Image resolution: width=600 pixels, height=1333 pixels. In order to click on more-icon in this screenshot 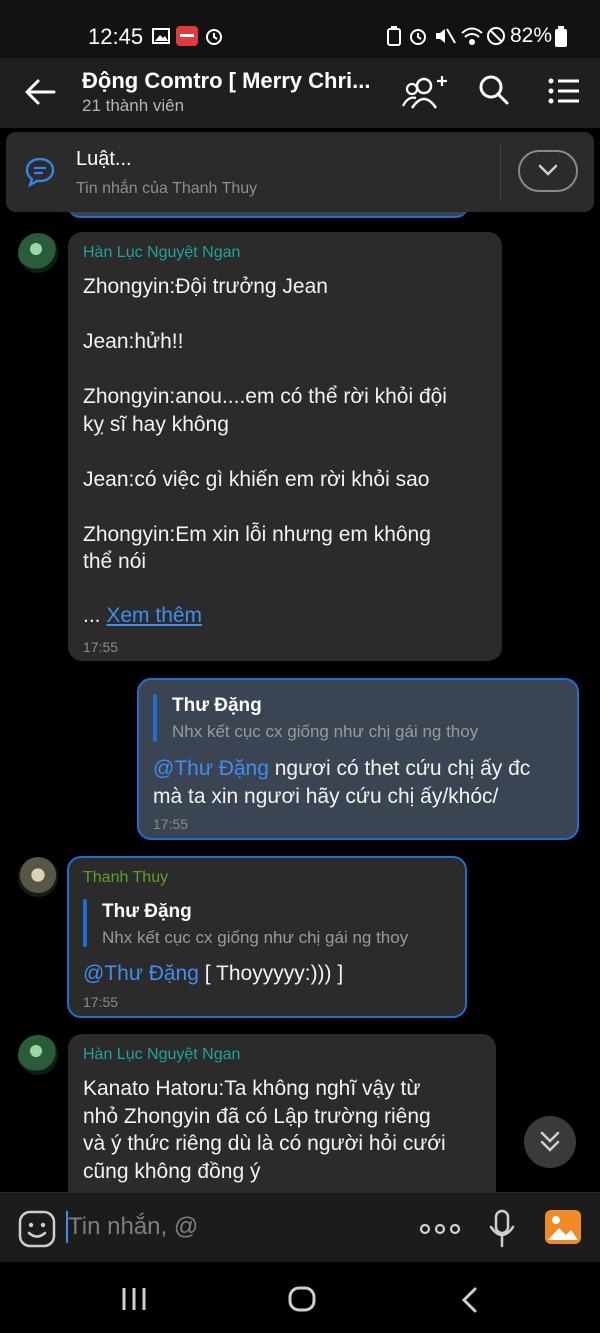, I will do `click(440, 1229)`.